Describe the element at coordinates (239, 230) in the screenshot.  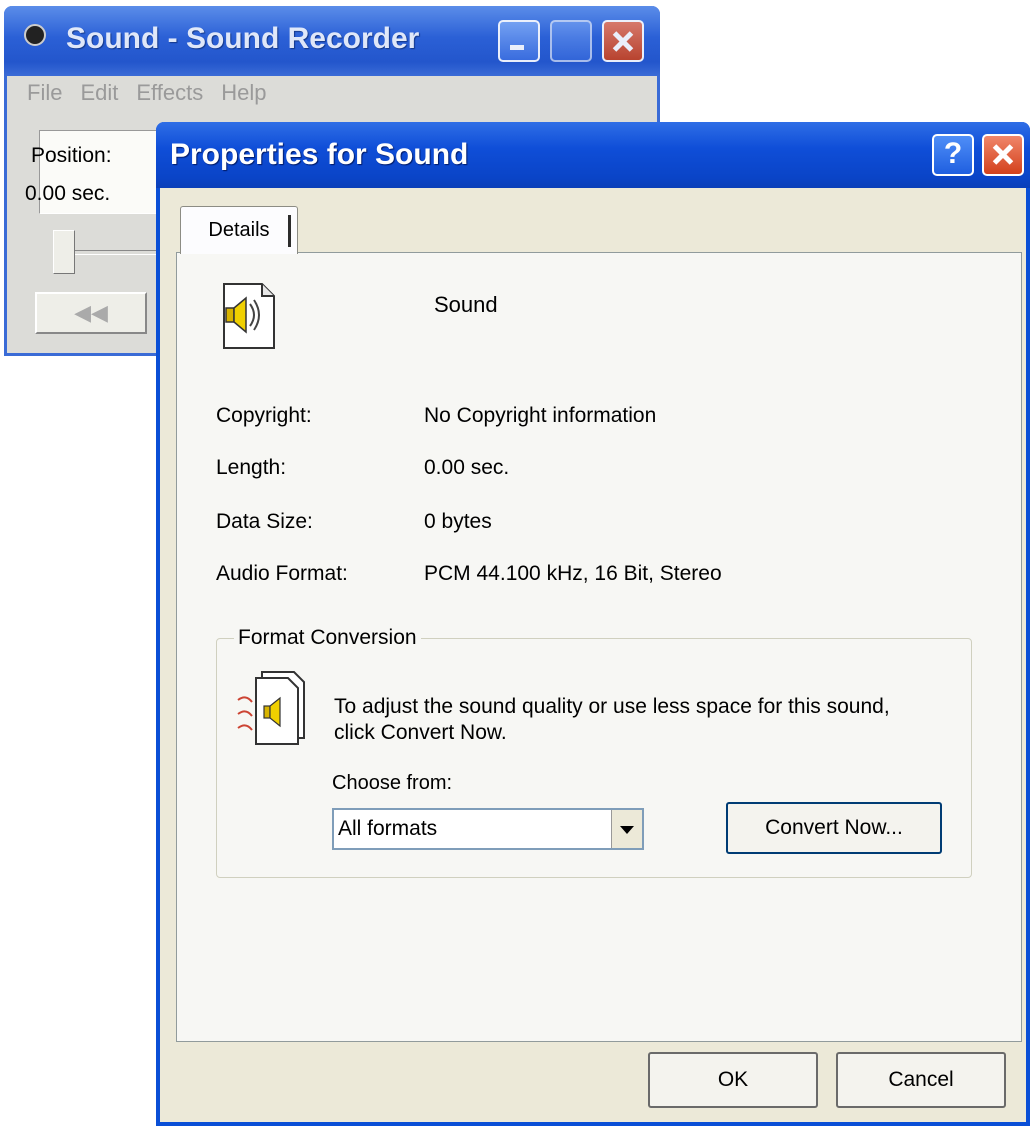
I see `tab-details: Details` at that location.